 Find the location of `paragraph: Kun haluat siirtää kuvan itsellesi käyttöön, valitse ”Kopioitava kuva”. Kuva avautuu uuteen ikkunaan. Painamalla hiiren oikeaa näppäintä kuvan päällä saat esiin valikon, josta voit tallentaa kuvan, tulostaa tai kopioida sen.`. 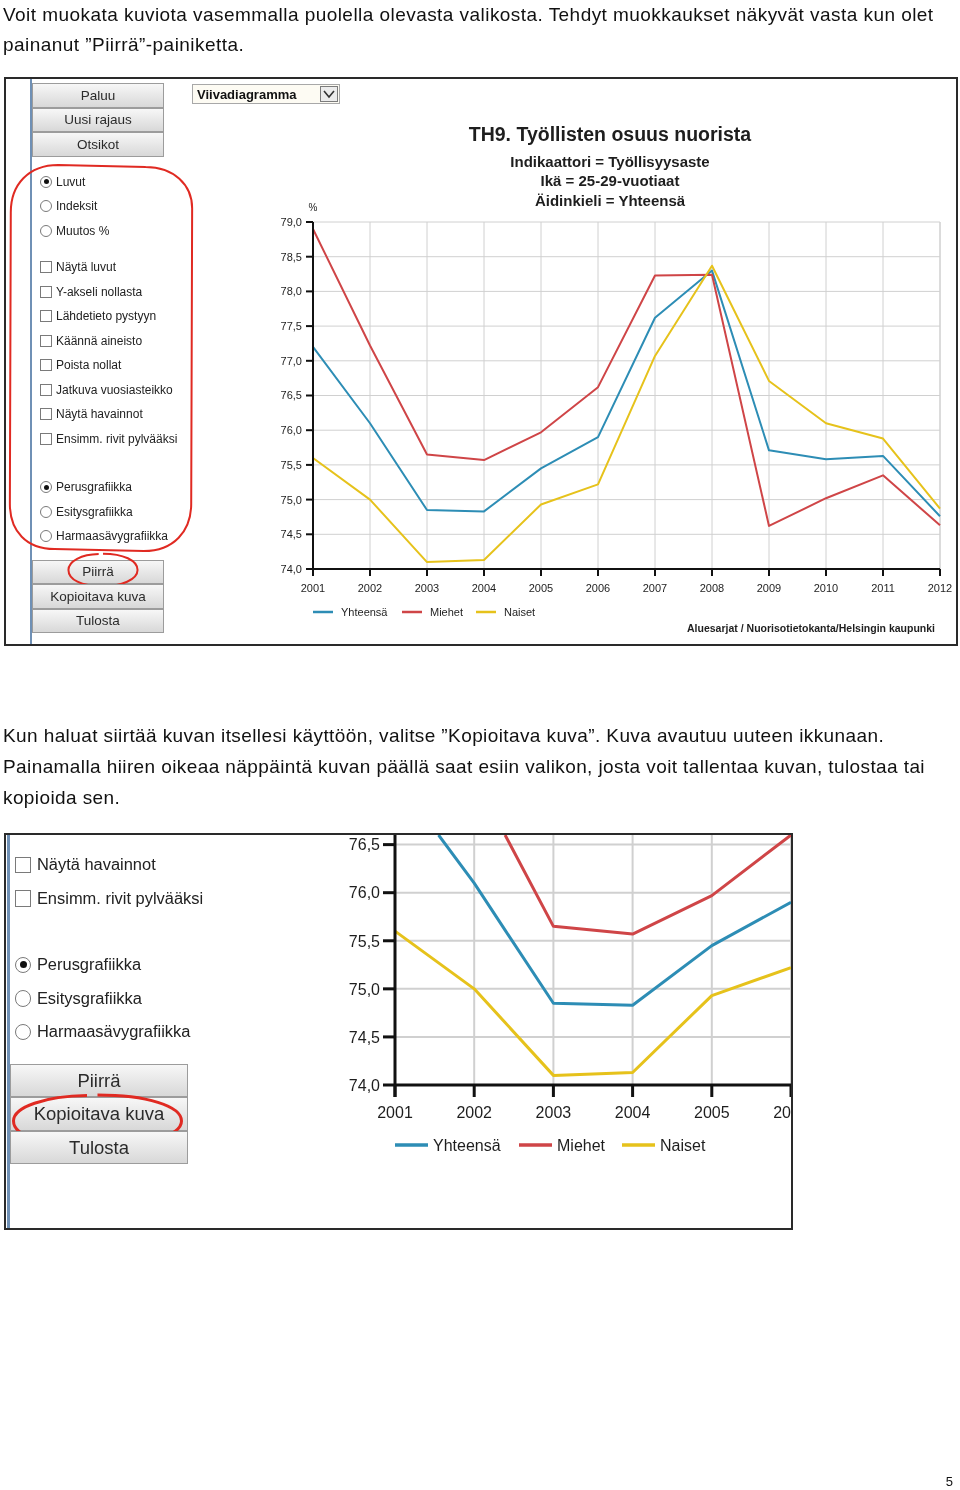

paragraph: Kun haluat siirtää kuvan itsellesi käyttöön, valitse ”Kopioitava kuva”. Kuva avautuu uuteen ikkunaan. Painamalla hiiren oikeaa näppäintä kuvan päällä saat esiin valikon, josta voit tallentaa kuvan, tulostaa tai kopioida sen. is located at coordinates (464, 766).